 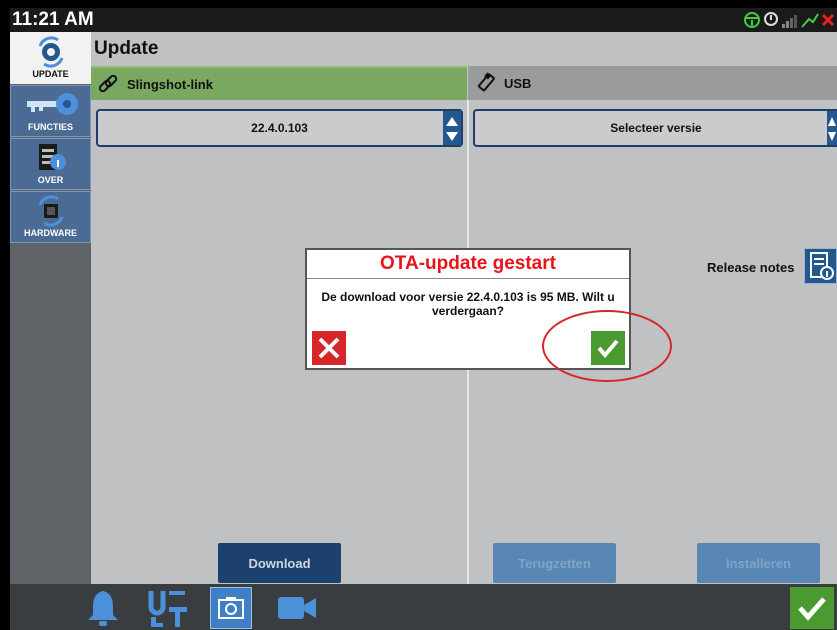 I want to click on cancel-button, so click(x=329, y=348).